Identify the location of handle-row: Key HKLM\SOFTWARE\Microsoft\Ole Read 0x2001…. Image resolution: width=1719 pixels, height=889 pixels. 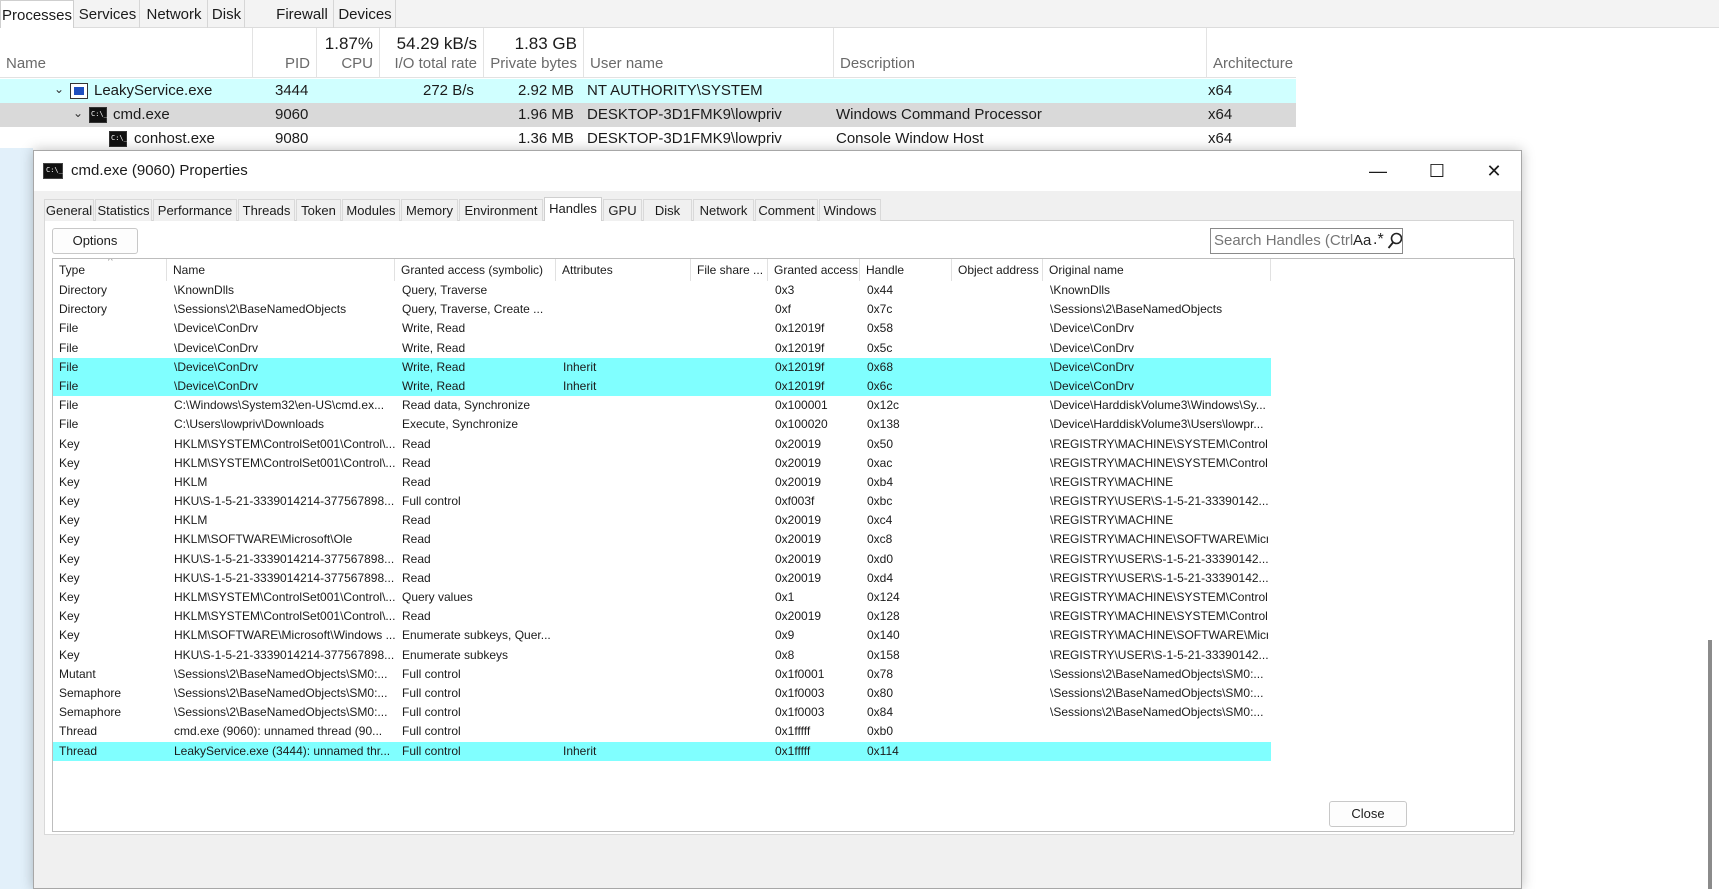
(662, 539).